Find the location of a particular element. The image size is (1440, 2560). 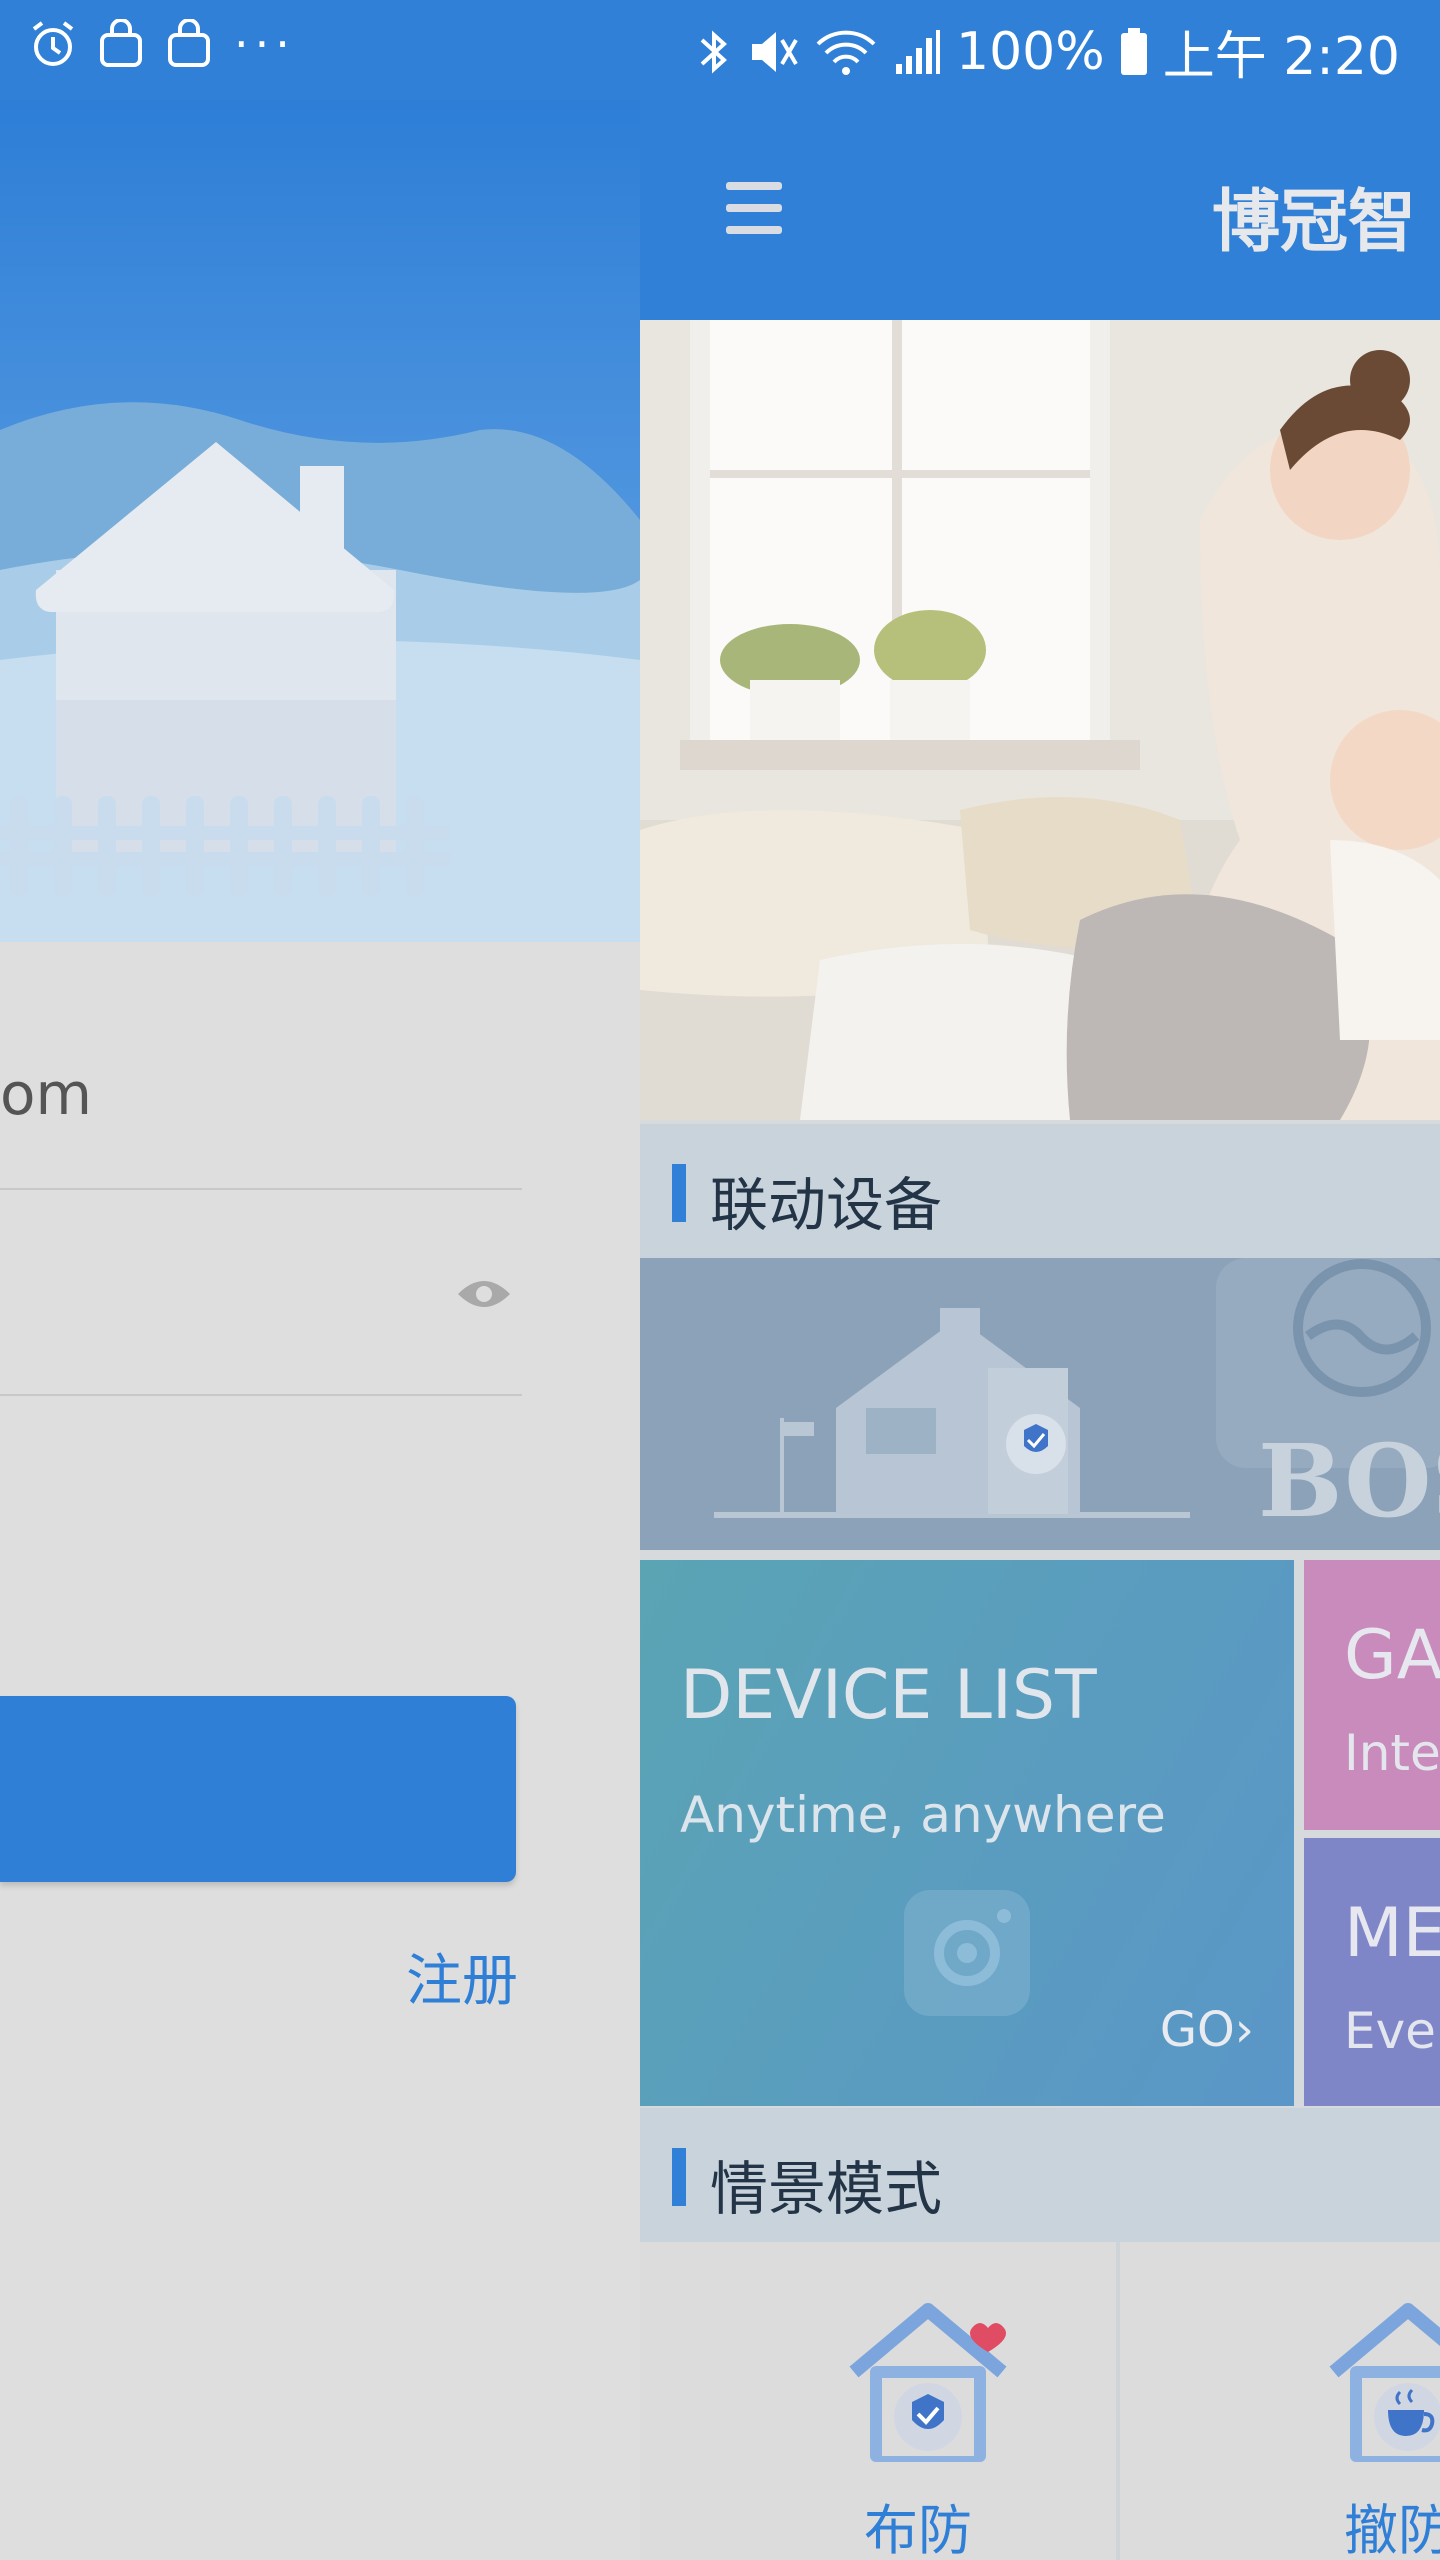

scene-disarm: 撤防 is located at coordinates (1319, 2401).